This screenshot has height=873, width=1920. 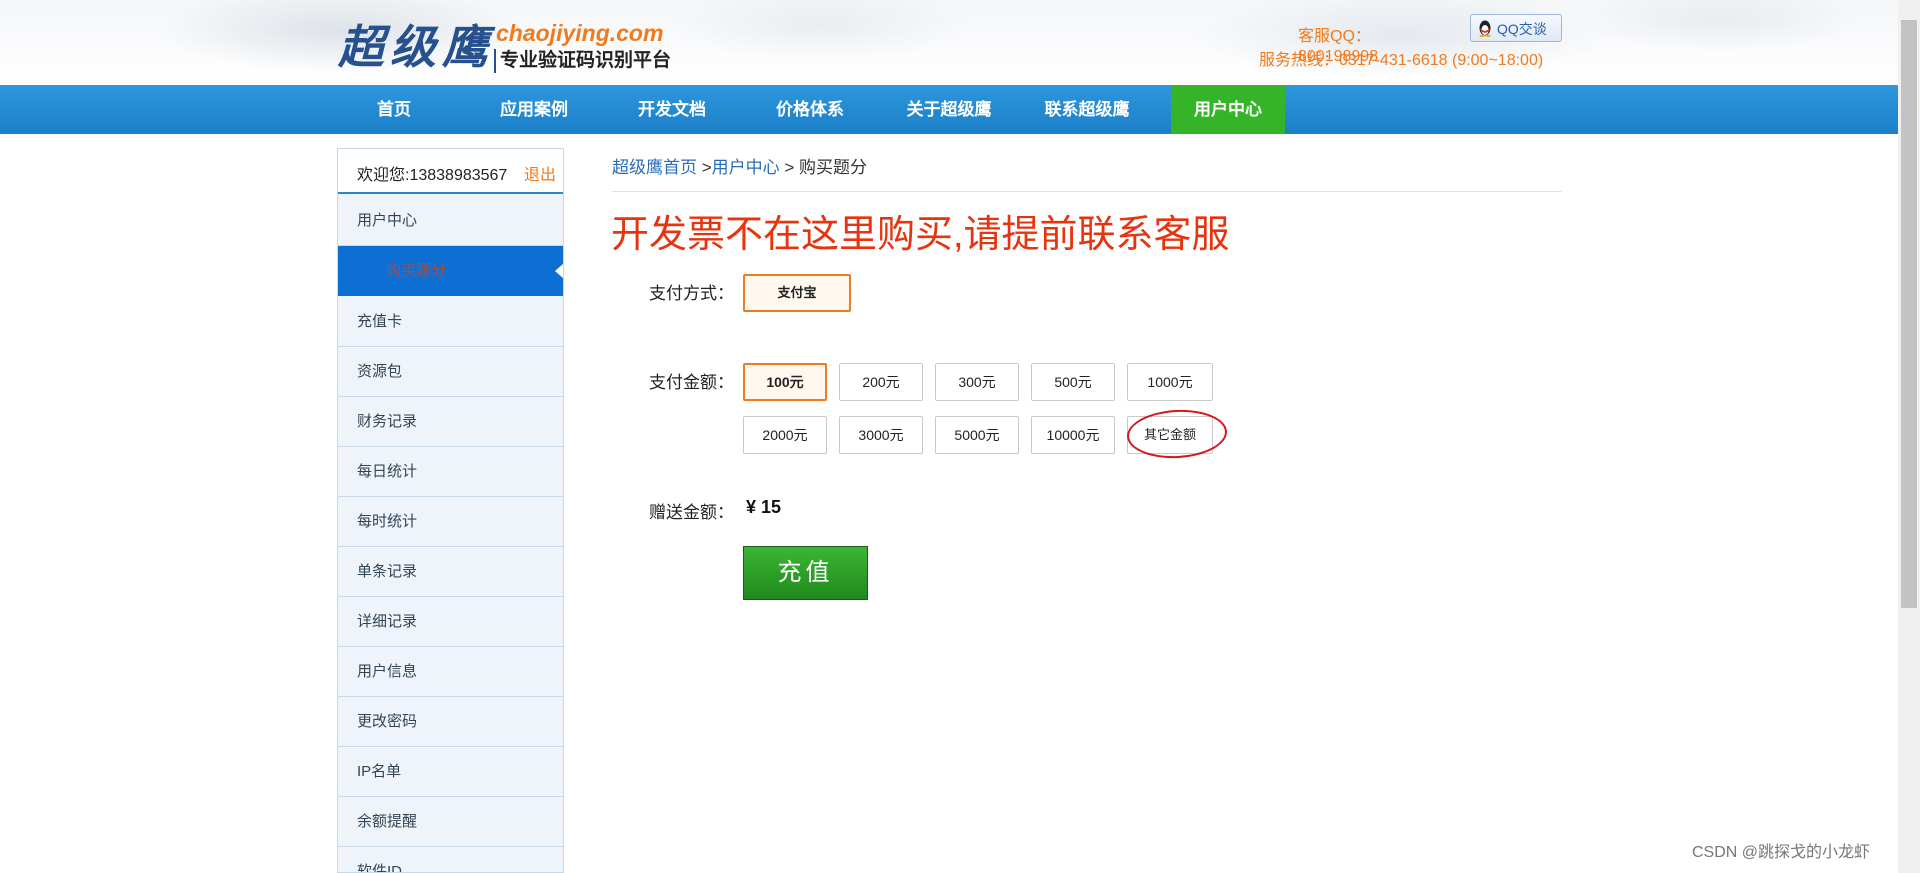 What do you see at coordinates (1087, 191) in the screenshot?
I see `breadcrumb-divider` at bounding box center [1087, 191].